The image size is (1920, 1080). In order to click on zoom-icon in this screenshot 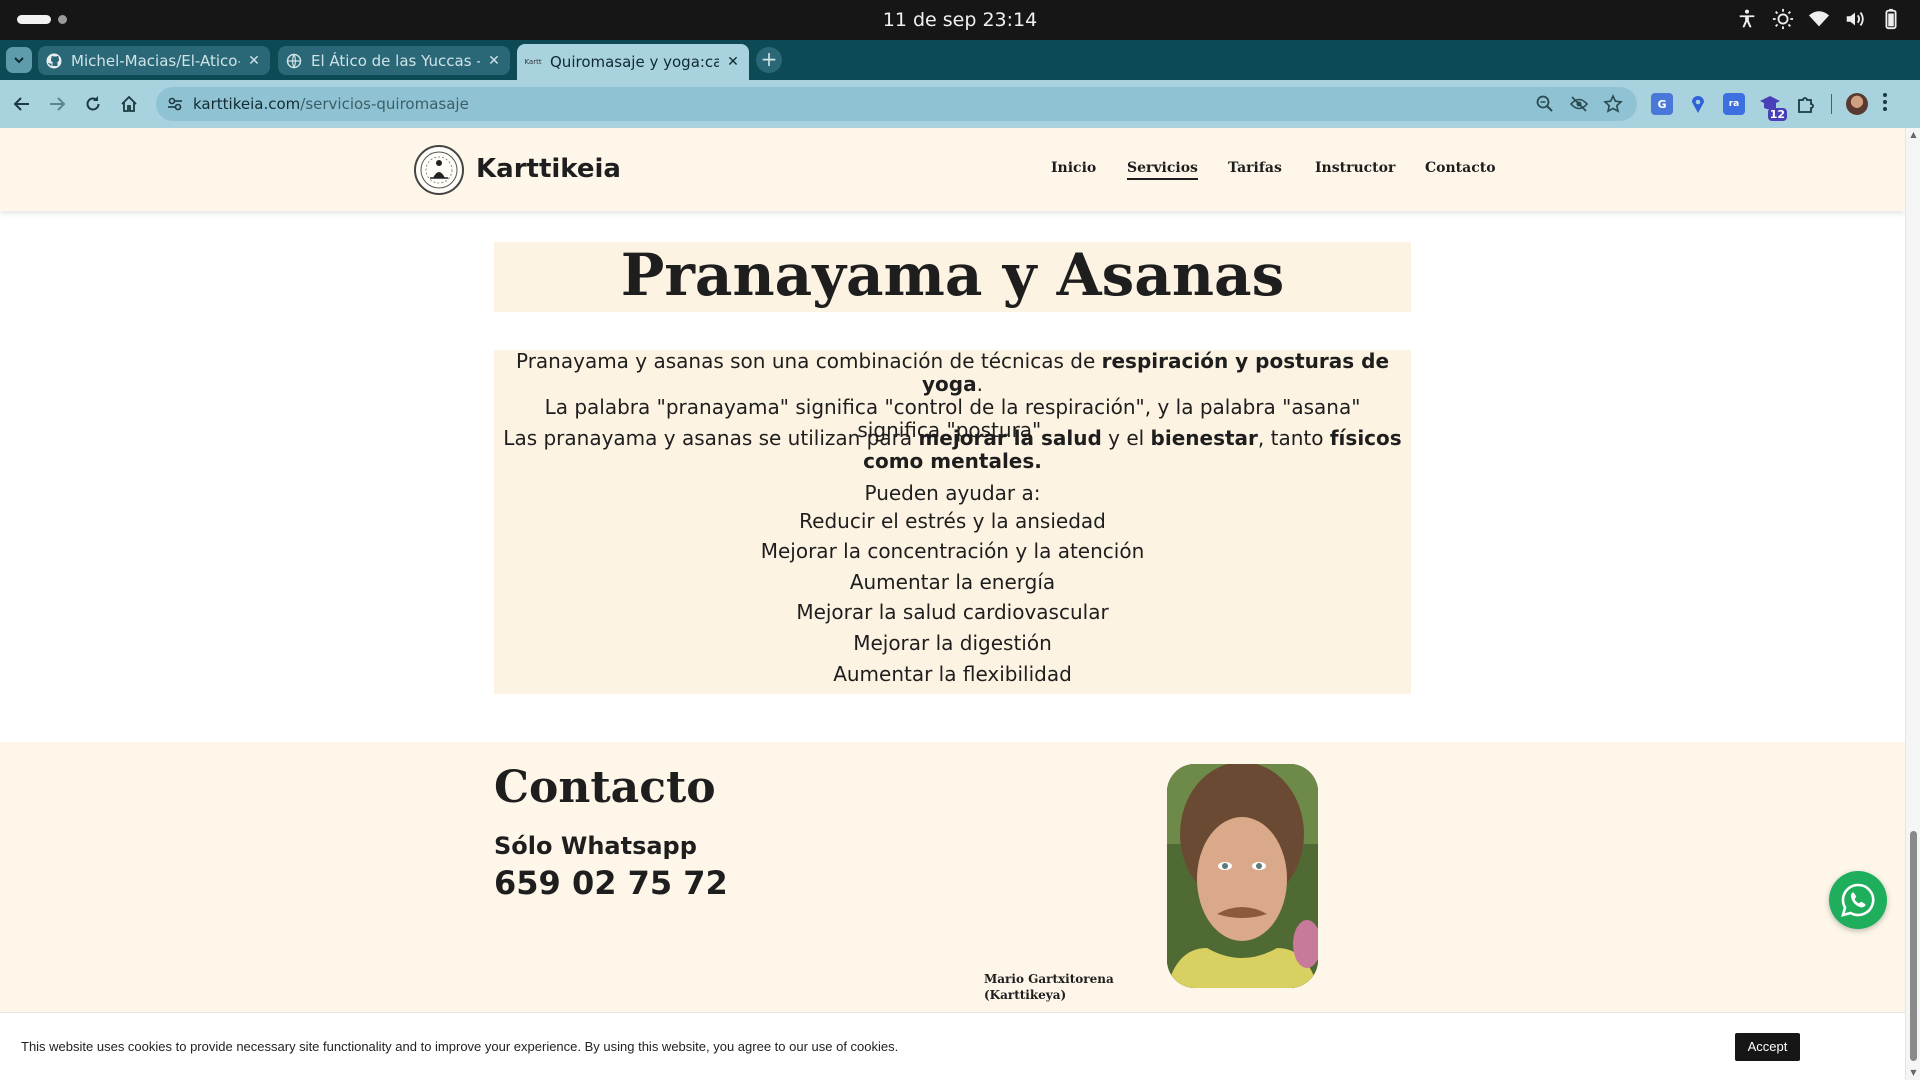, I will do `click(1545, 104)`.